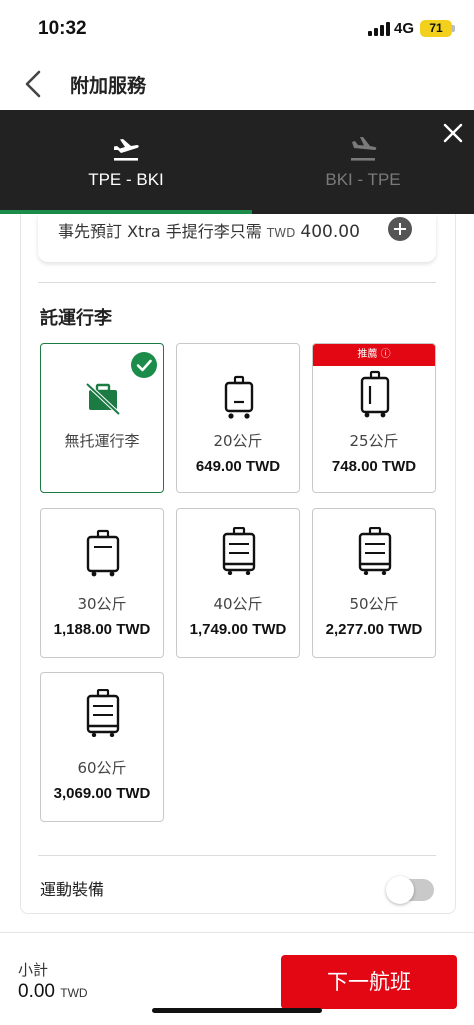  Describe the element at coordinates (102, 629) in the screenshot. I see `baggage-price: 1,188.00 TWD` at that location.